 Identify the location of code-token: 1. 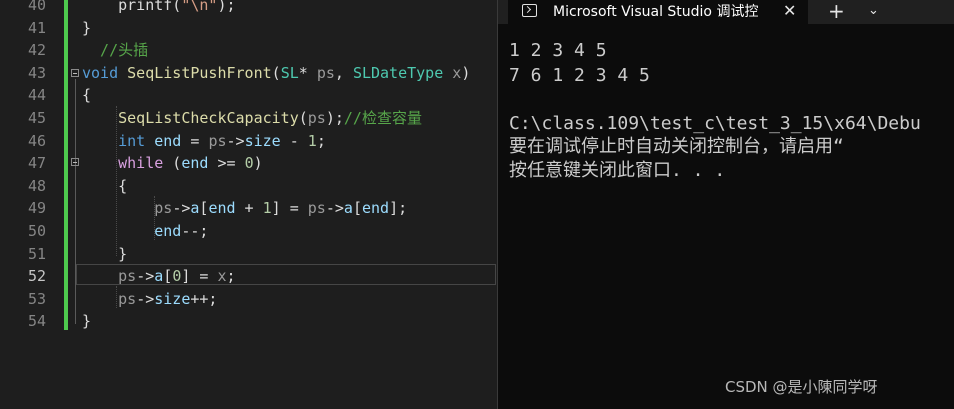
(312, 140).